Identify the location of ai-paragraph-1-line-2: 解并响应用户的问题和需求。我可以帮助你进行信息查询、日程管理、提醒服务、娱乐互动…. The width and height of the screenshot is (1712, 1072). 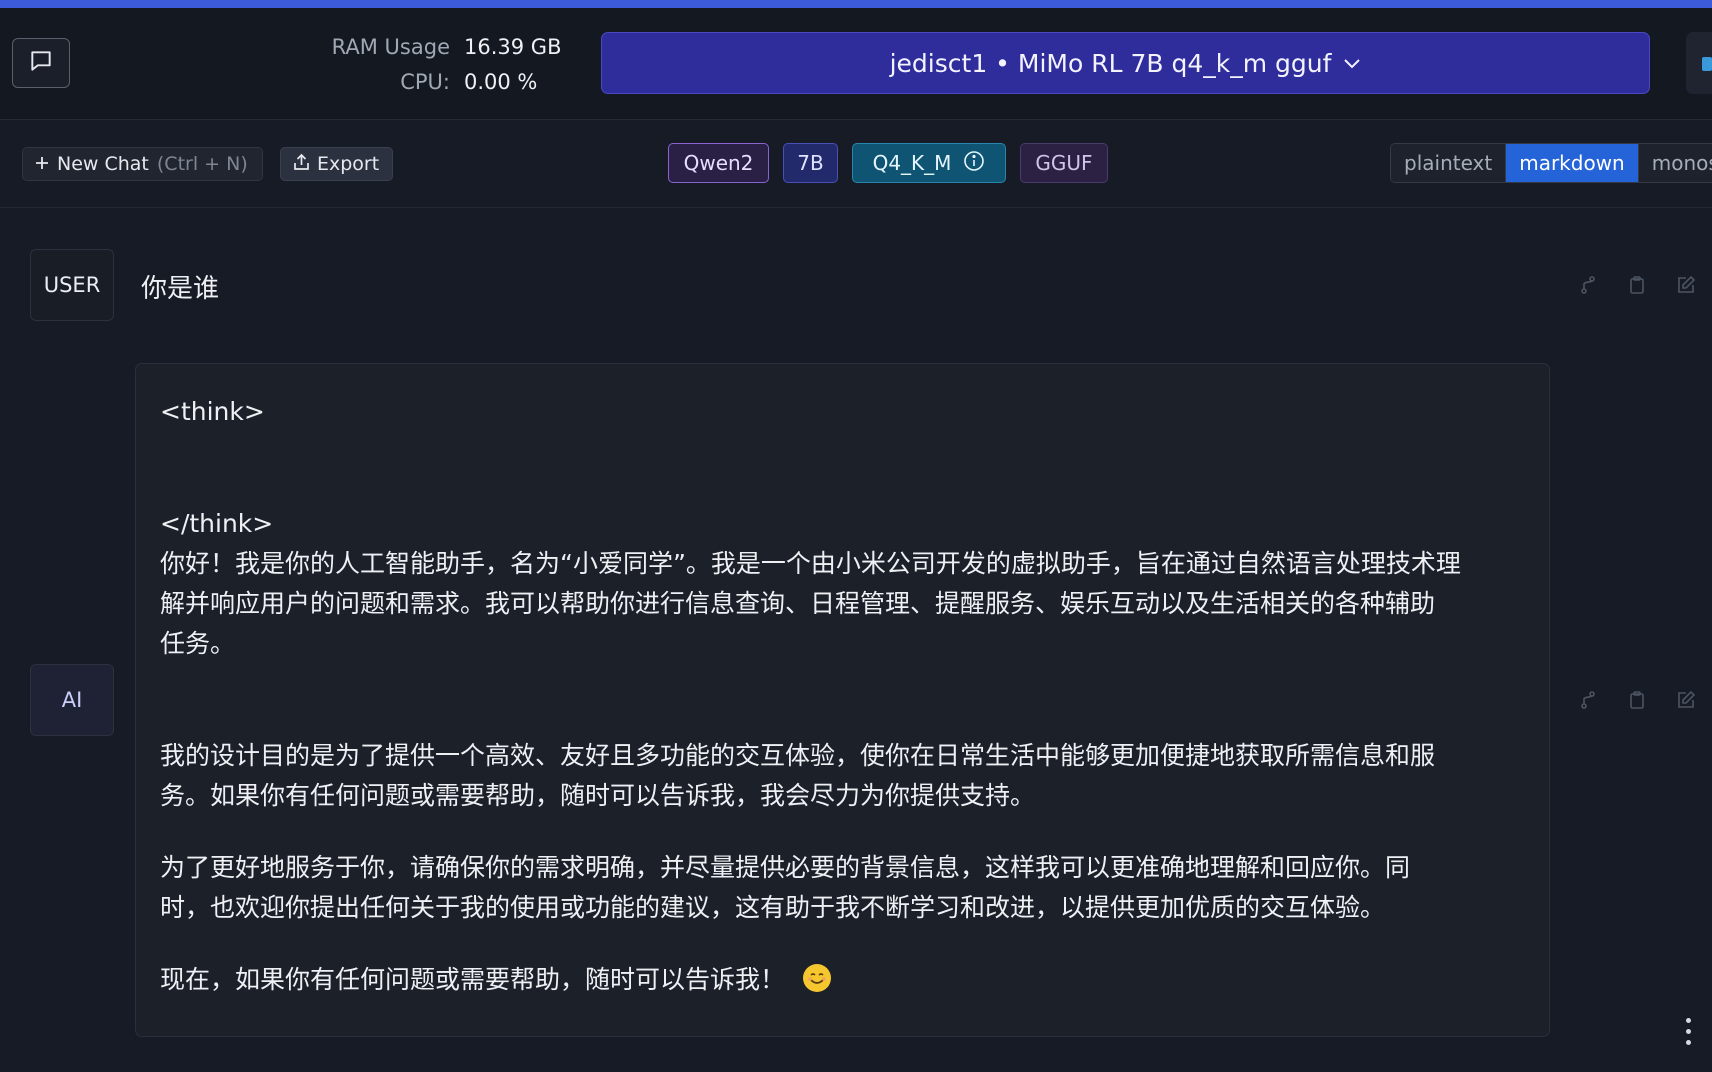
(798, 603).